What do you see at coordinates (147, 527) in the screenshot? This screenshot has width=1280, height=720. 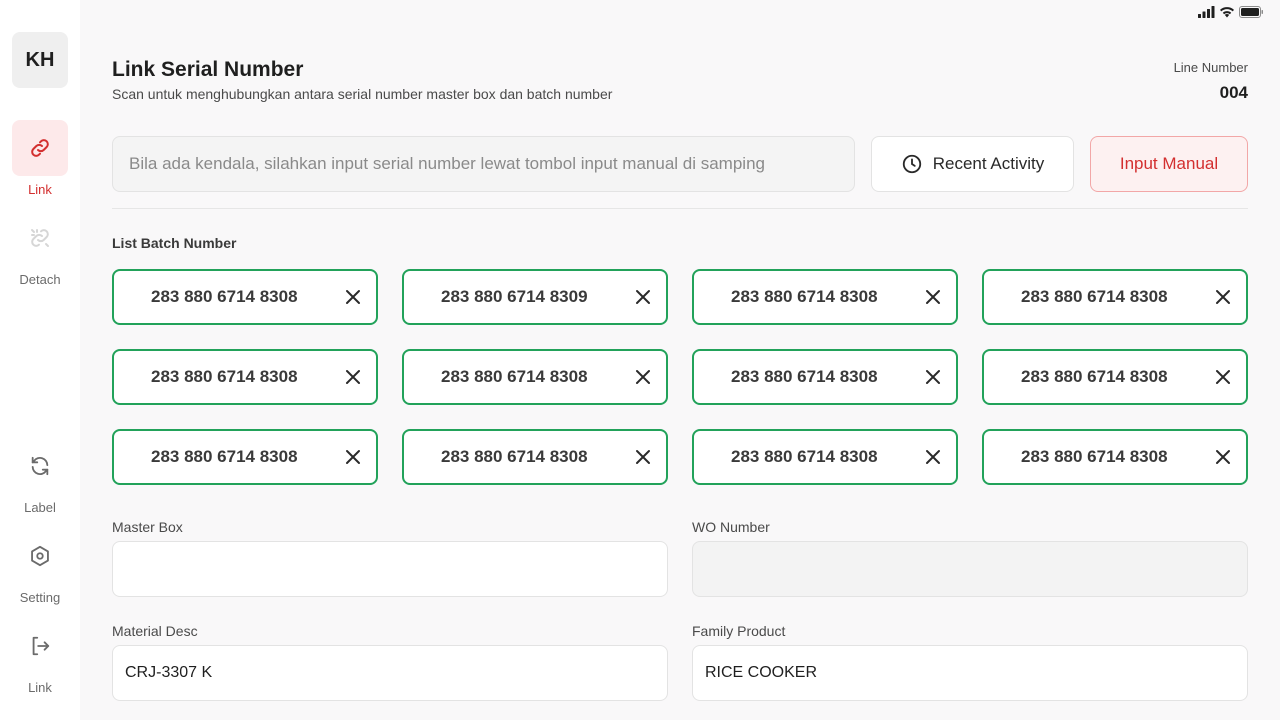 I see `master-box-label: Master Box` at bounding box center [147, 527].